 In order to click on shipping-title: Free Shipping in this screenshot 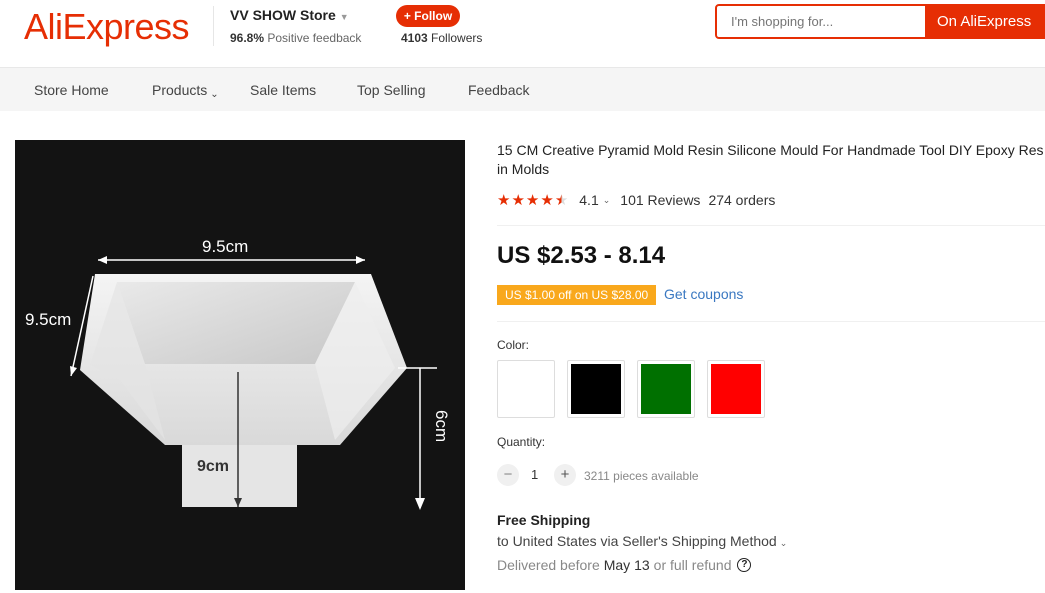, I will do `click(544, 520)`.